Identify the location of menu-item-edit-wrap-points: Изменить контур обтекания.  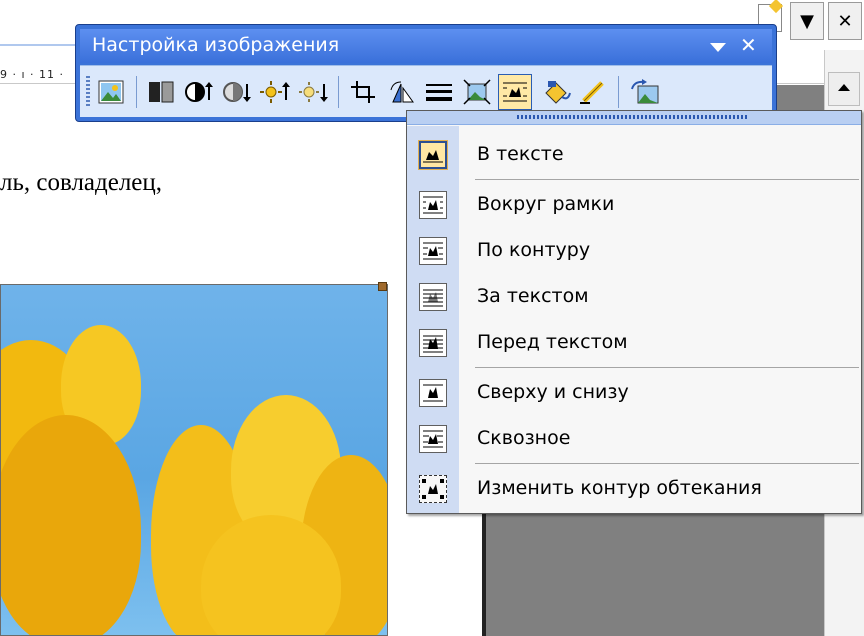
(634, 489).